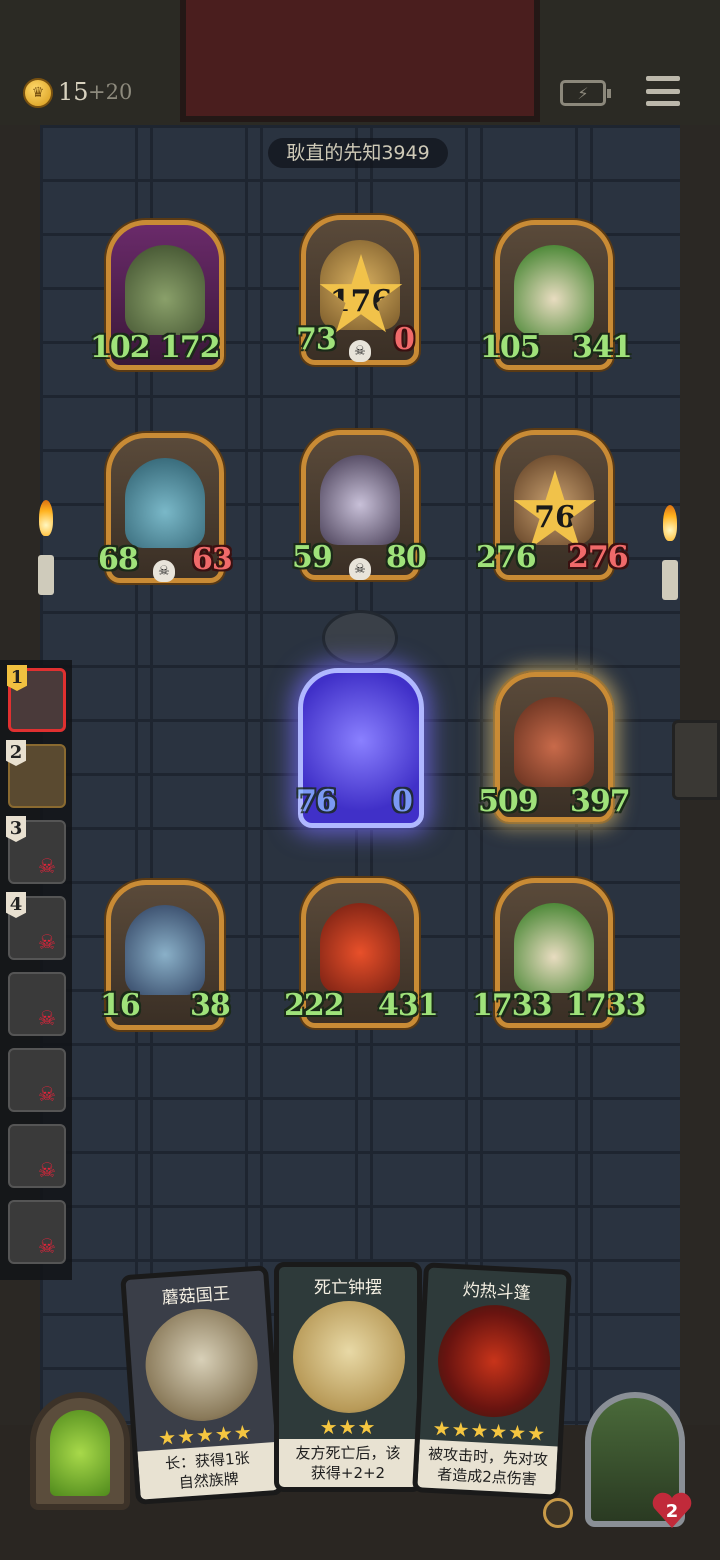 The width and height of the screenshot is (720, 1560). Describe the element at coordinates (38, 93) in the screenshot. I see `coin-icon: ♛` at that location.